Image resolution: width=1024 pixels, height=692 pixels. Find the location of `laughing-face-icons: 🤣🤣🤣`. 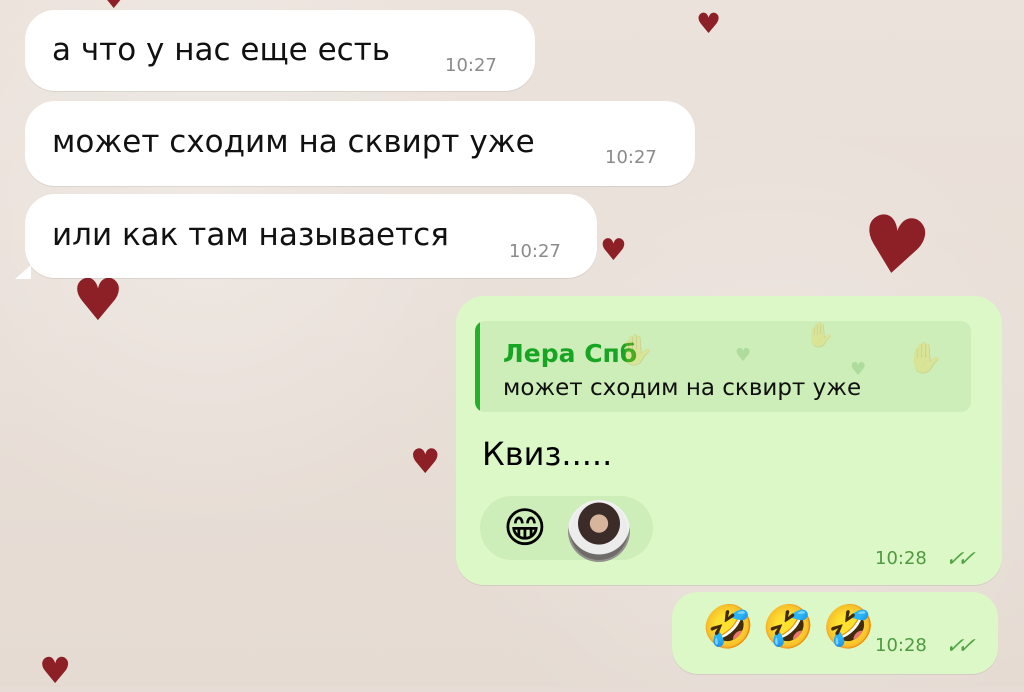

laughing-face-icons: 🤣🤣🤣 is located at coordinates (792, 626).